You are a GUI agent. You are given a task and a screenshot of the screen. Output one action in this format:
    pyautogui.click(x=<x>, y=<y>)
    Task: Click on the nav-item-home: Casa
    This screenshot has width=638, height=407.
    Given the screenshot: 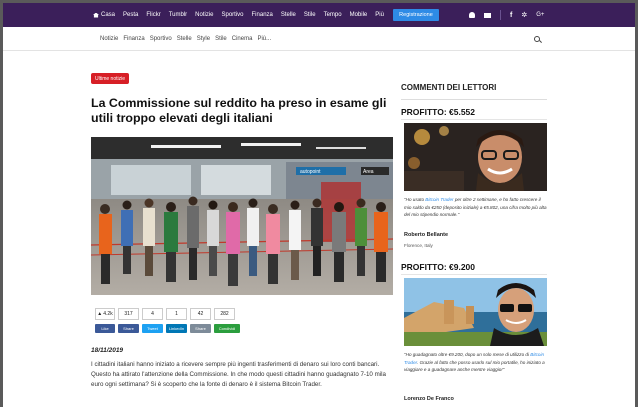 What is the action you would take?
    pyautogui.click(x=104, y=15)
    